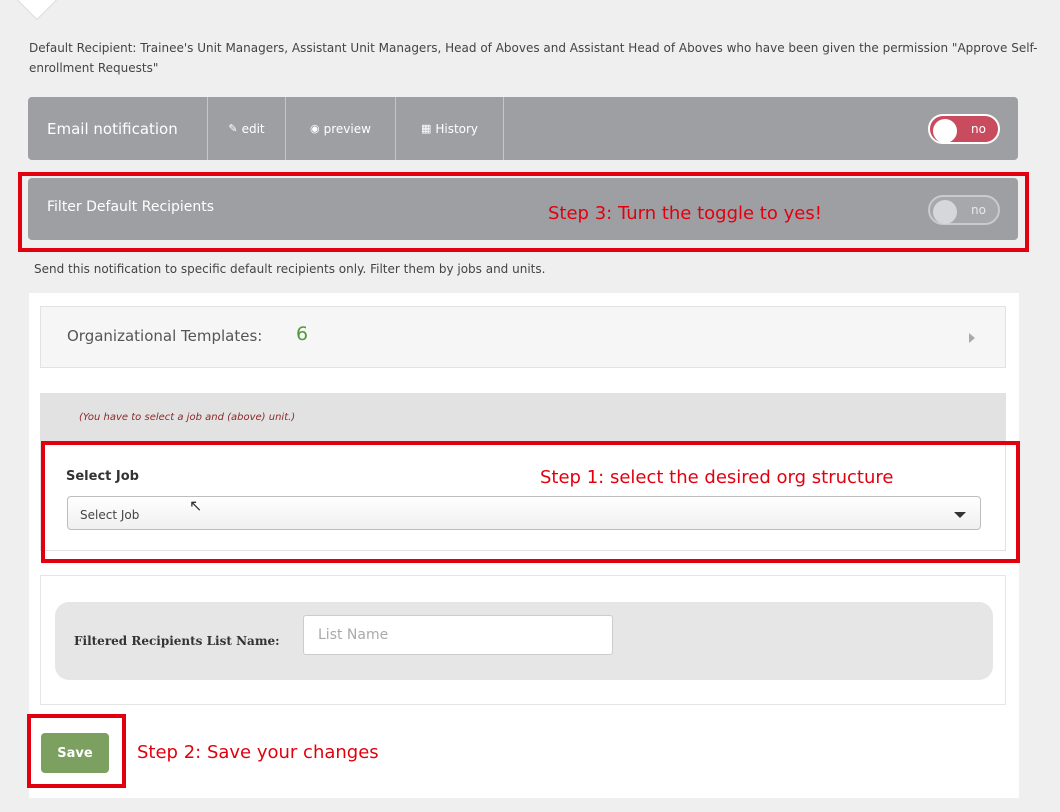  I want to click on organizational-templates-count: 6, so click(302, 334).